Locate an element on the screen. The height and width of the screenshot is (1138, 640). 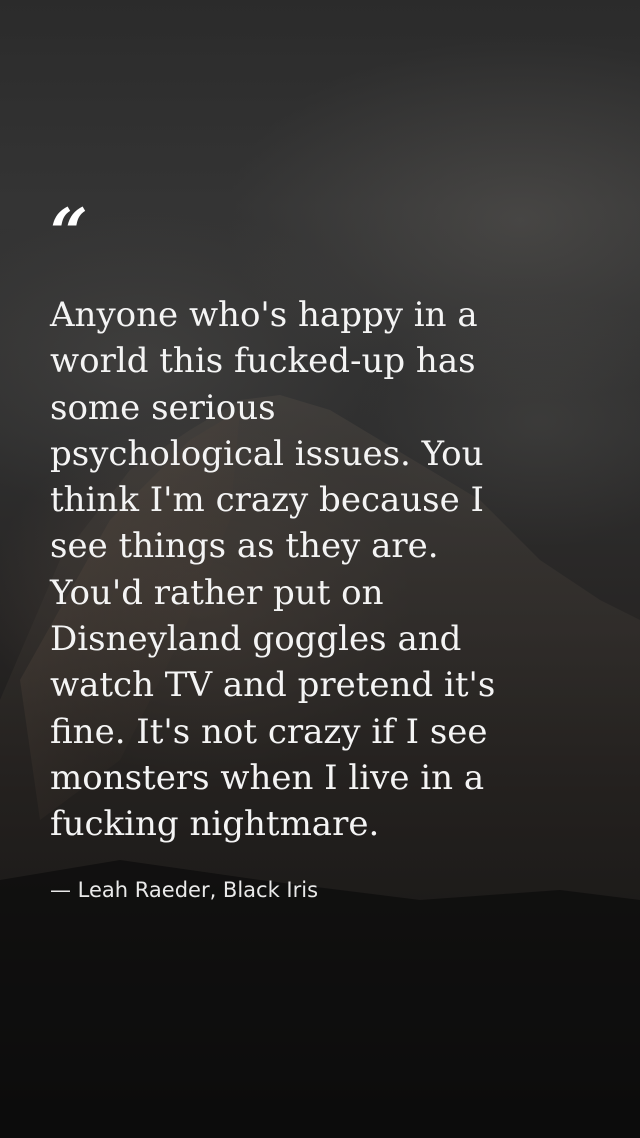
quote-mark-icon: “ is located at coordinates (69, 233).